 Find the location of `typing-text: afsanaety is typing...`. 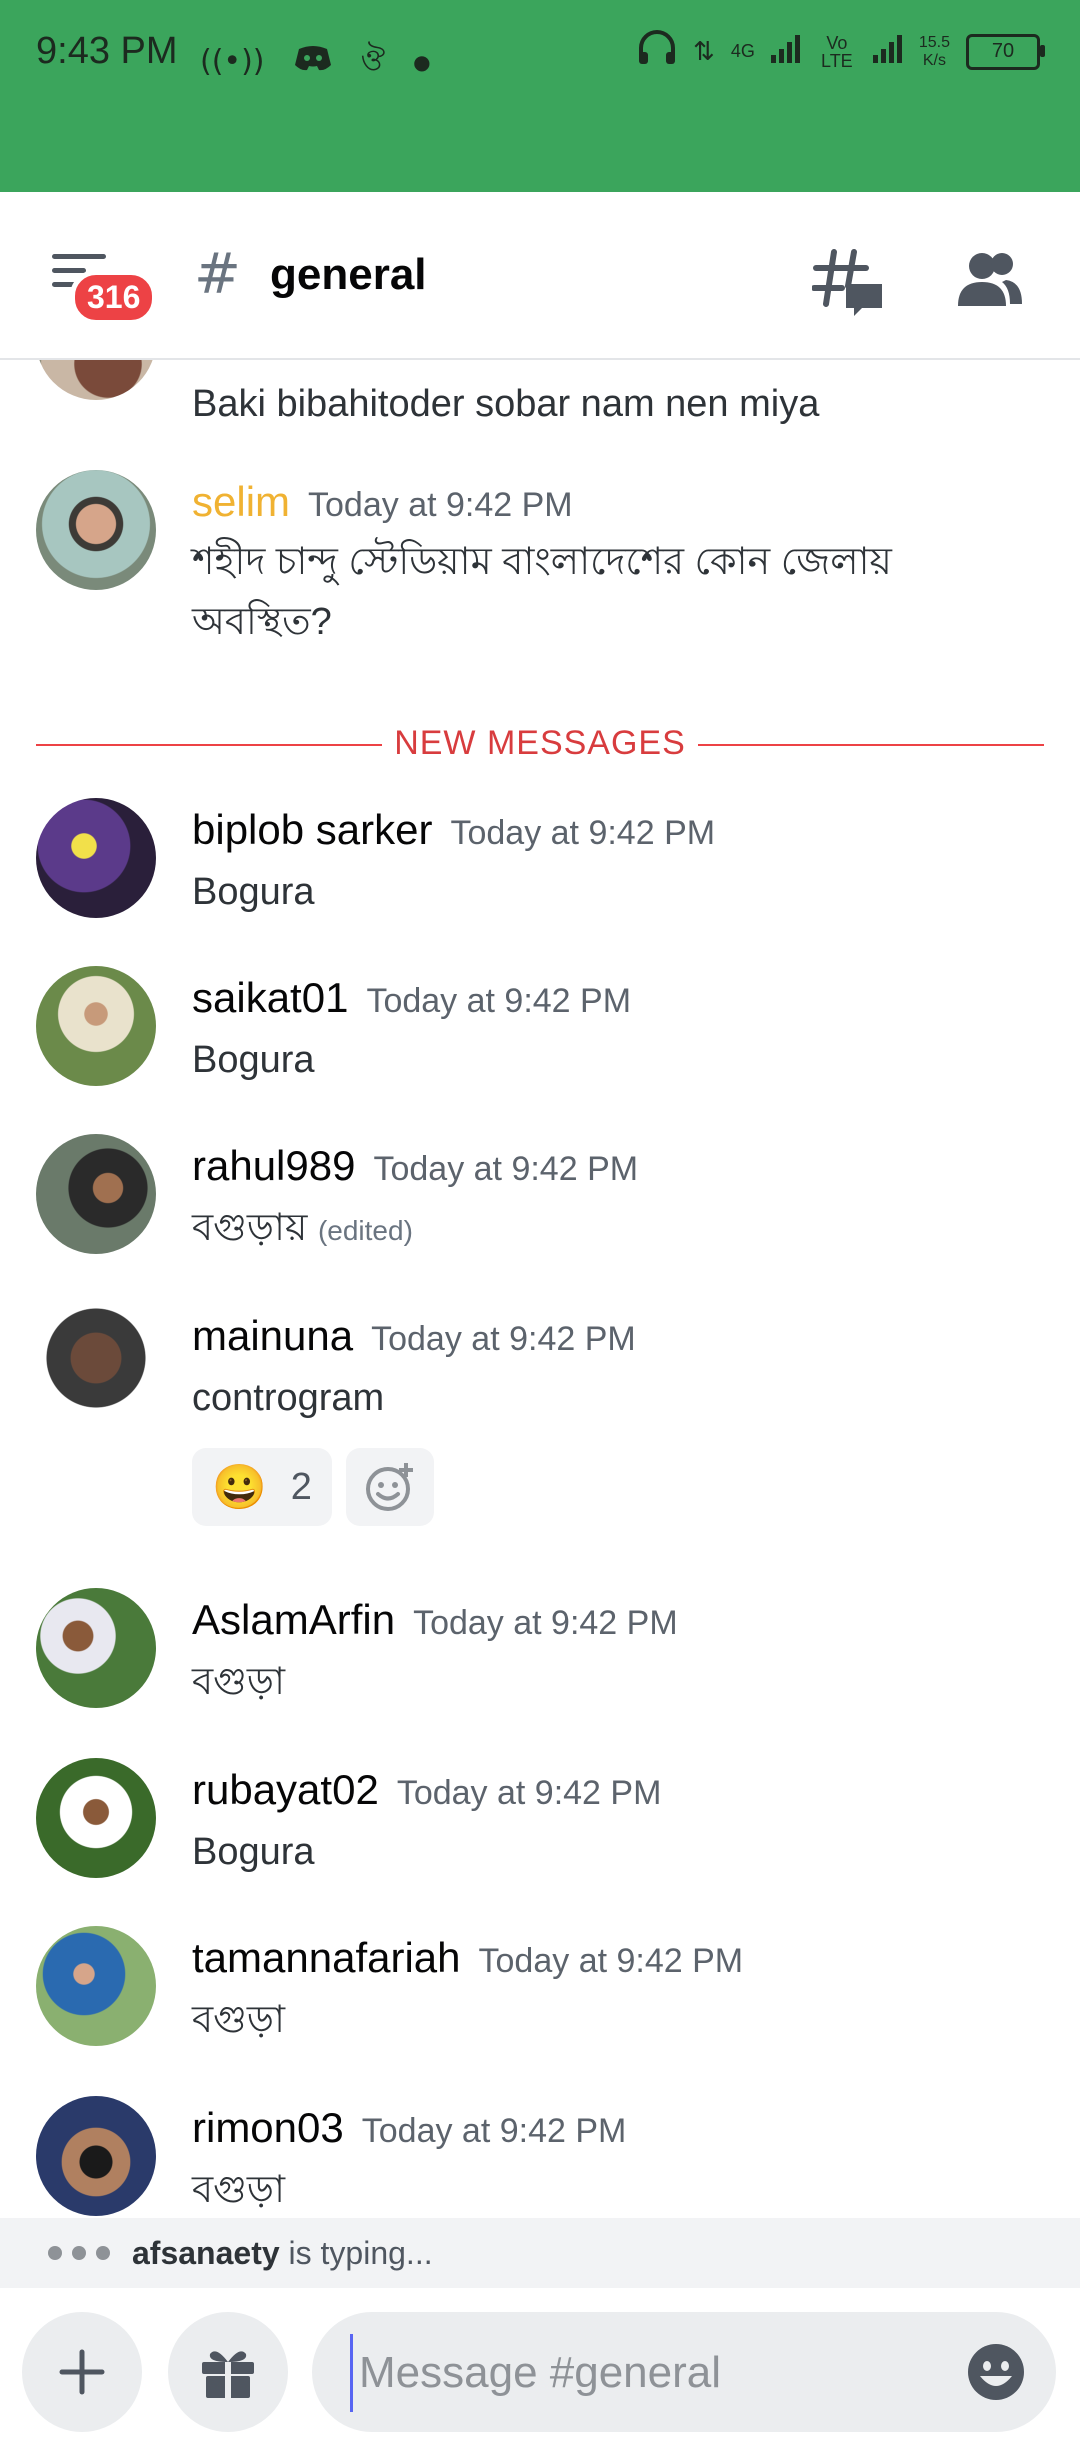

typing-text: afsanaety is typing... is located at coordinates (282, 2253).